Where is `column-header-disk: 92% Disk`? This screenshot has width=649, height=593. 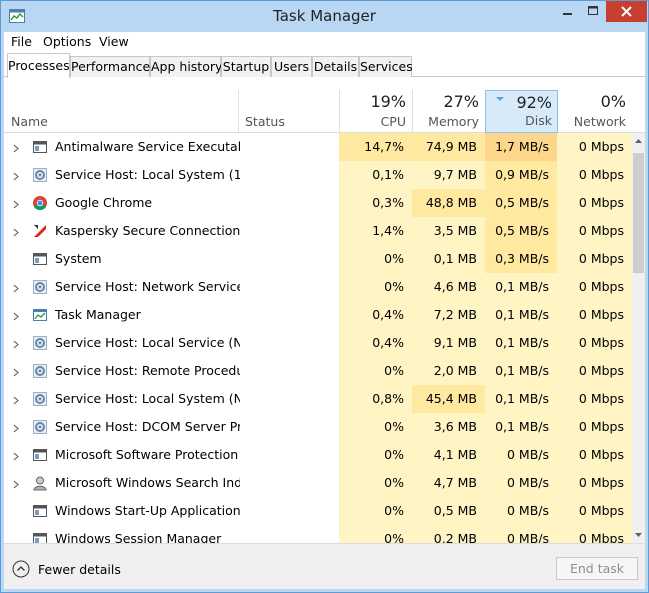 column-header-disk: 92% Disk is located at coordinates (521, 111).